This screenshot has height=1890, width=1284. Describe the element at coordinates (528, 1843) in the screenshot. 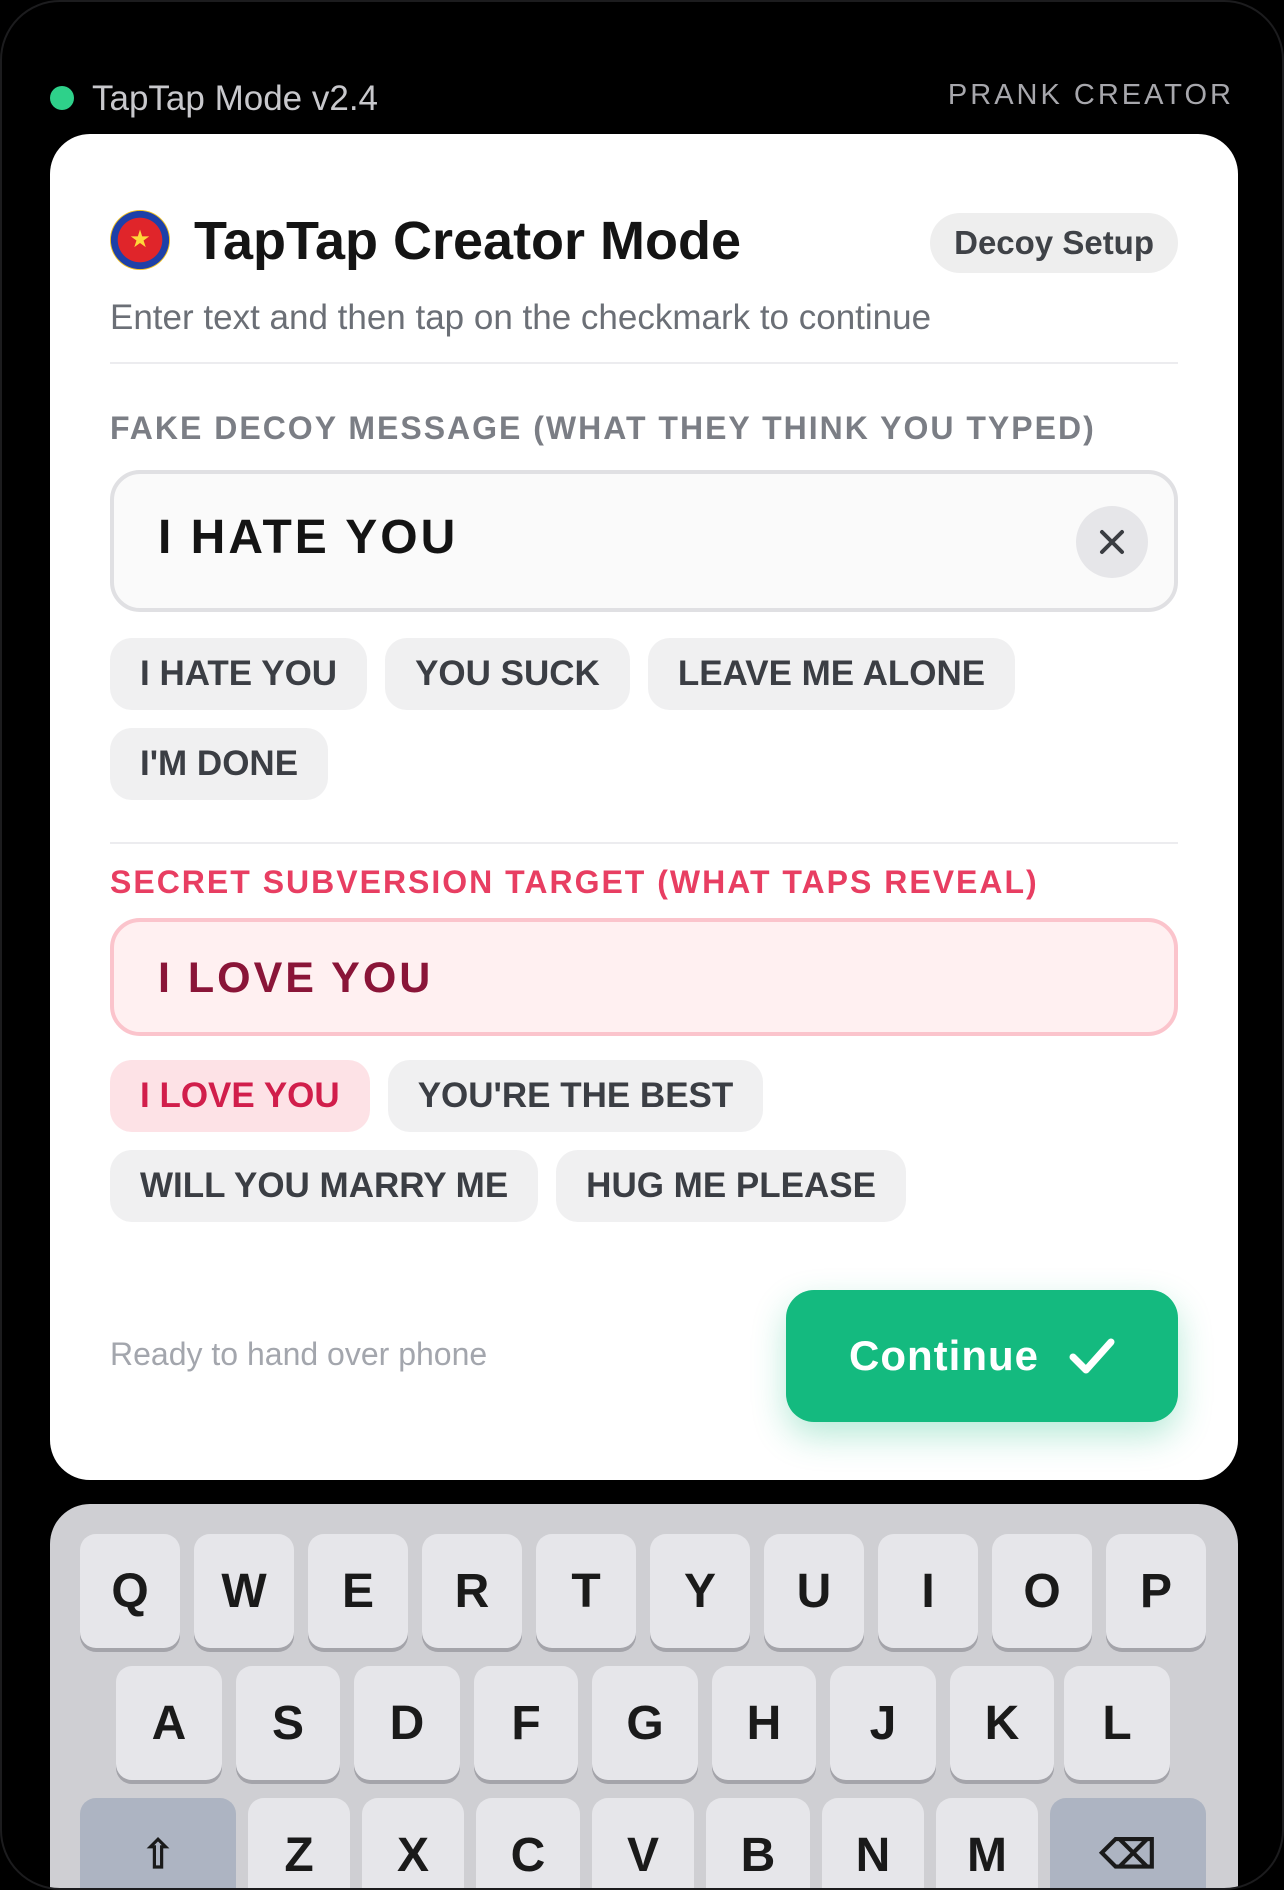

I see `key-c: C` at that location.